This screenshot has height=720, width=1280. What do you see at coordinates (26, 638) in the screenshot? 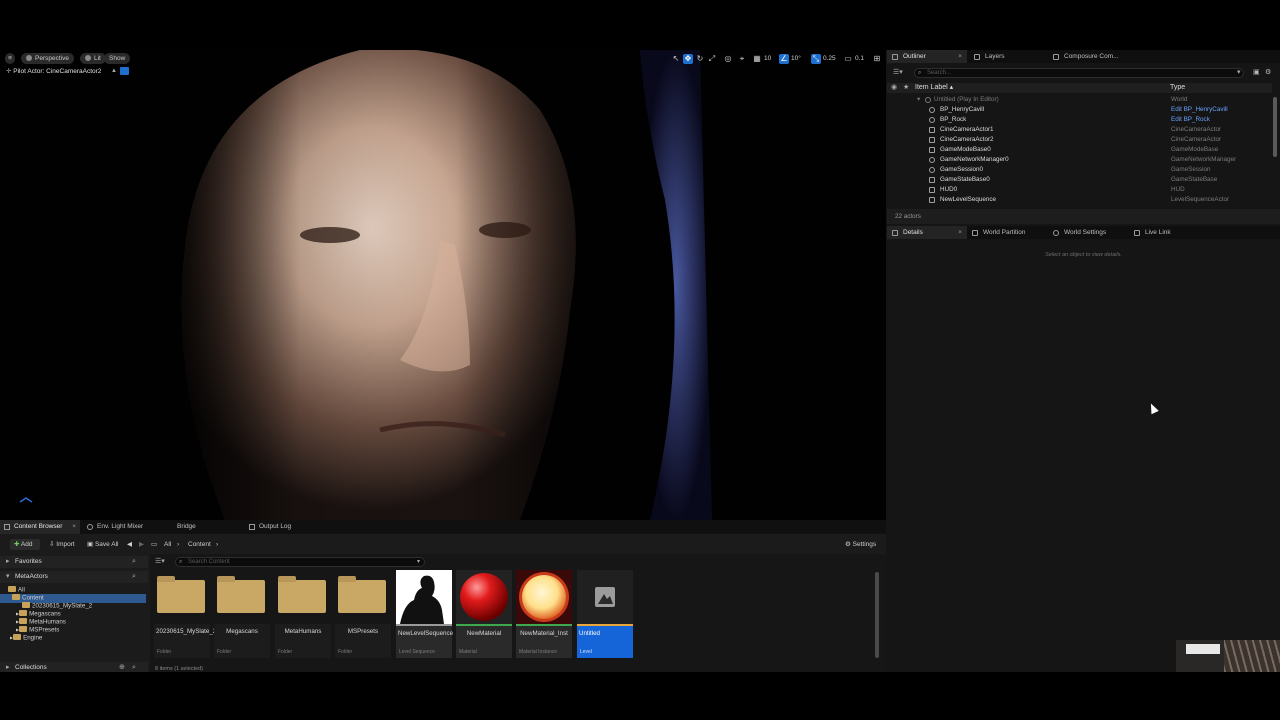
I see `tree-item-engine: ▸ Engine` at bounding box center [26, 638].